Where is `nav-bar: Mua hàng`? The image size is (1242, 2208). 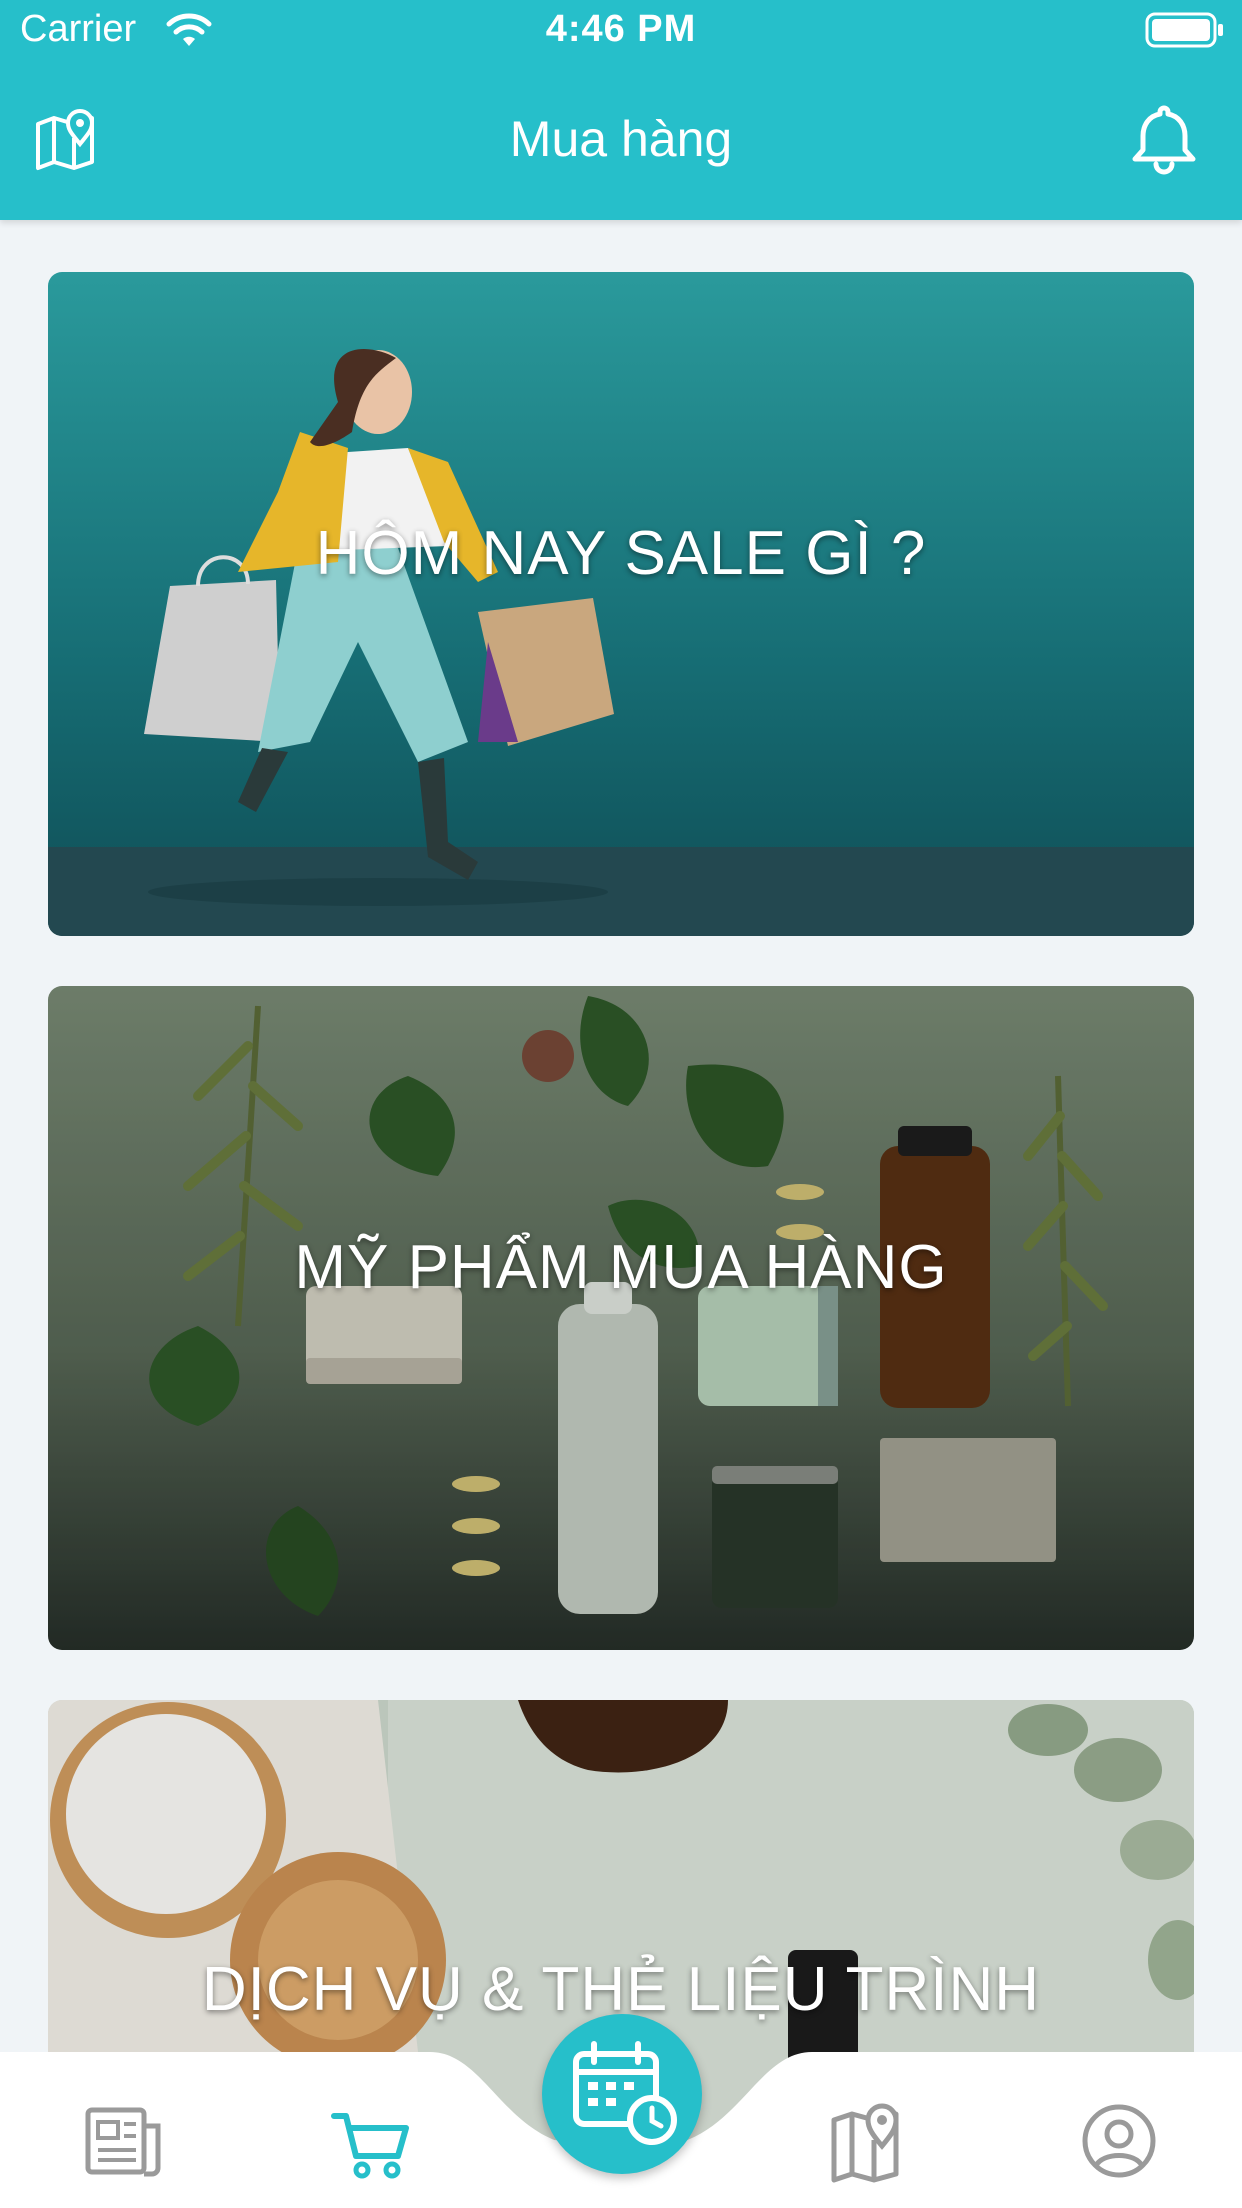 nav-bar: Mua hàng is located at coordinates (621, 140).